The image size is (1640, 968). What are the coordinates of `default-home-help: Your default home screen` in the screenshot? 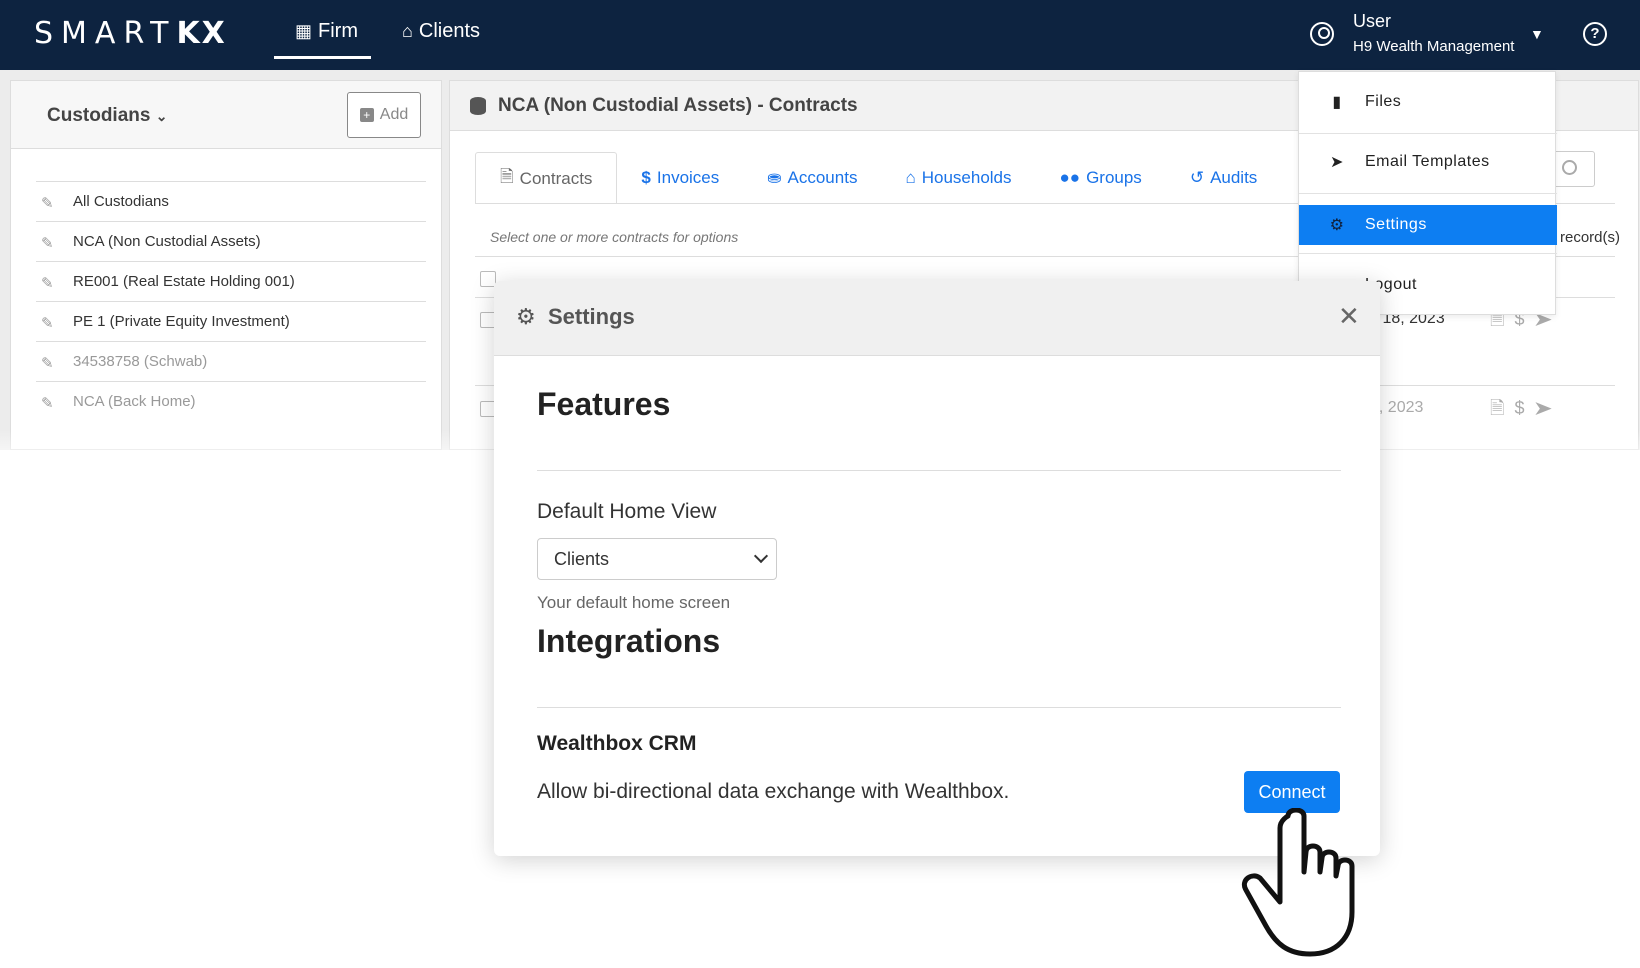 It's located at (634, 602).